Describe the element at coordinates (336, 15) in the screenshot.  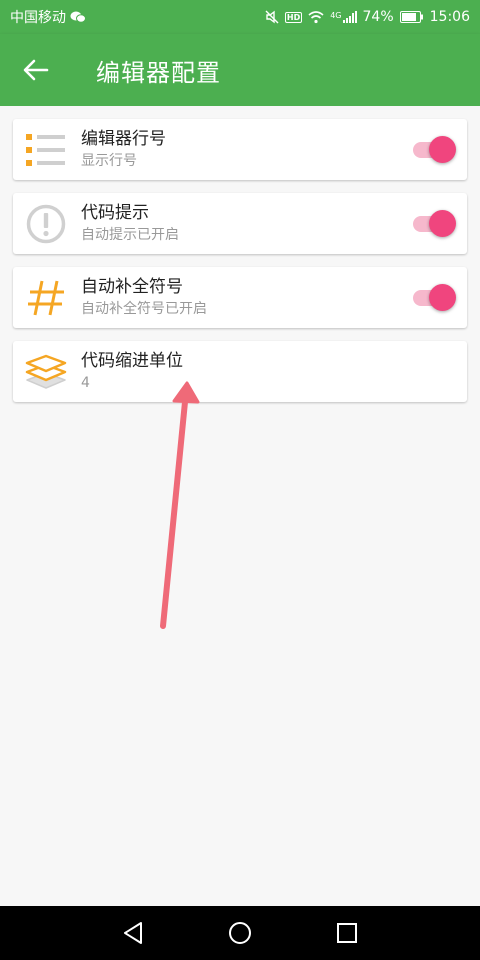
I see `network-label: 4G` at that location.